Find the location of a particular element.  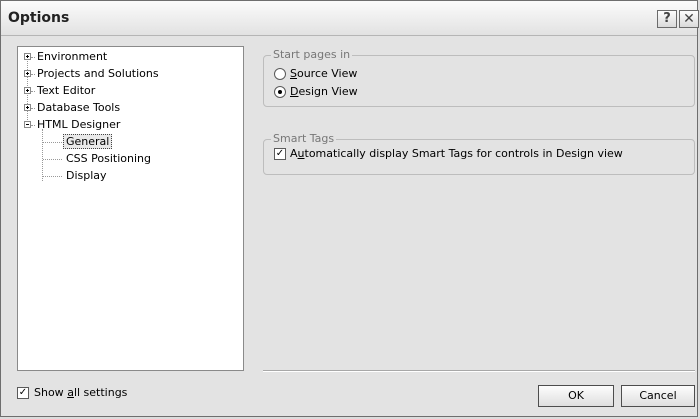

window-title: Options is located at coordinates (39, 18).